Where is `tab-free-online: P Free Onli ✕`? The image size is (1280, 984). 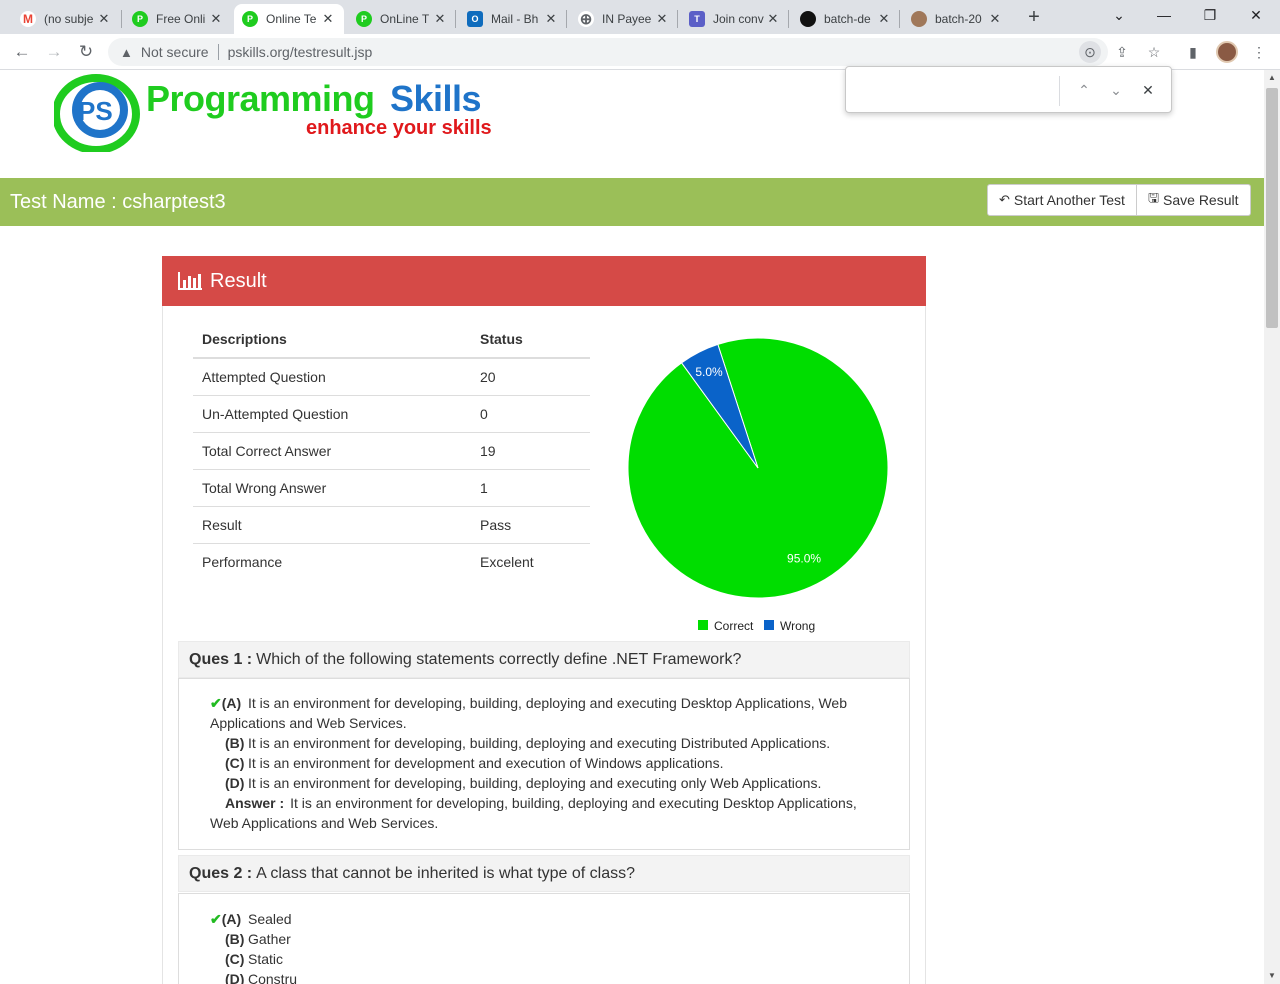 tab-free-online: P Free Onli ✕ is located at coordinates (178, 19).